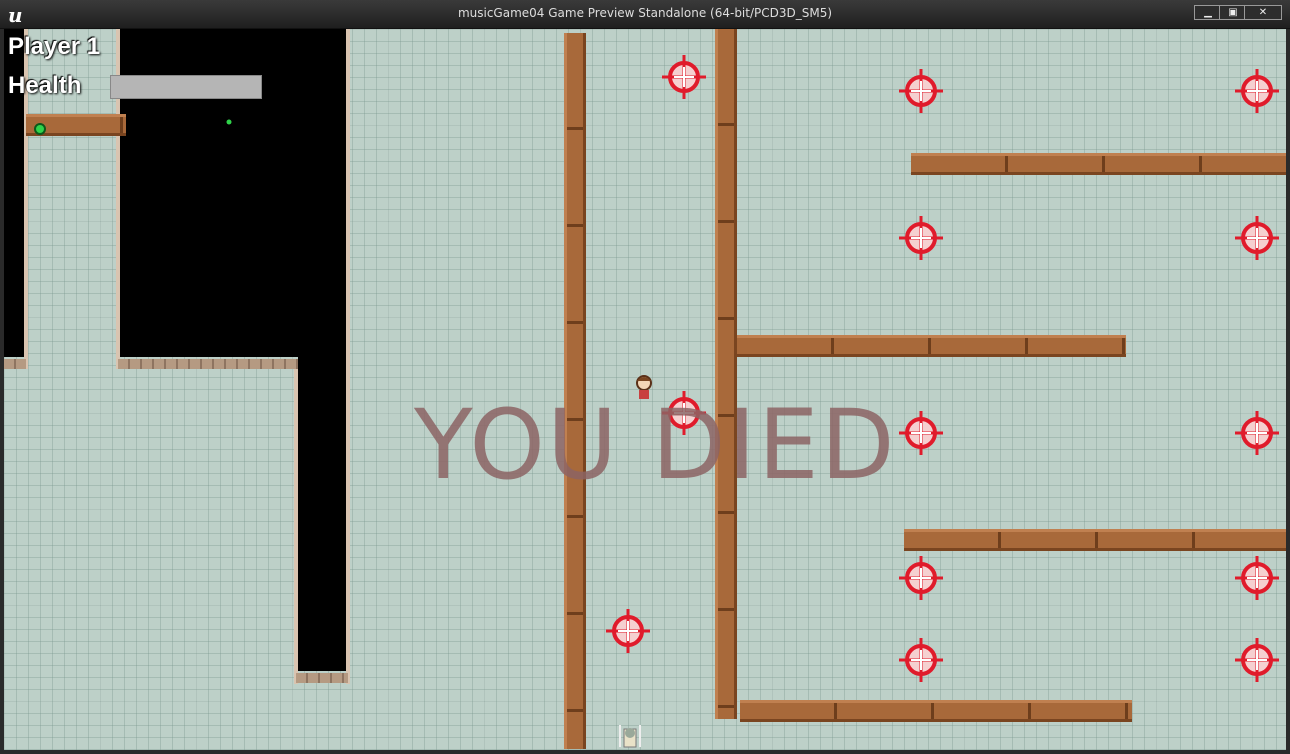 This screenshot has width=1290, height=754. What do you see at coordinates (322, 514) in the screenshot?
I see `void-area-shaft` at bounding box center [322, 514].